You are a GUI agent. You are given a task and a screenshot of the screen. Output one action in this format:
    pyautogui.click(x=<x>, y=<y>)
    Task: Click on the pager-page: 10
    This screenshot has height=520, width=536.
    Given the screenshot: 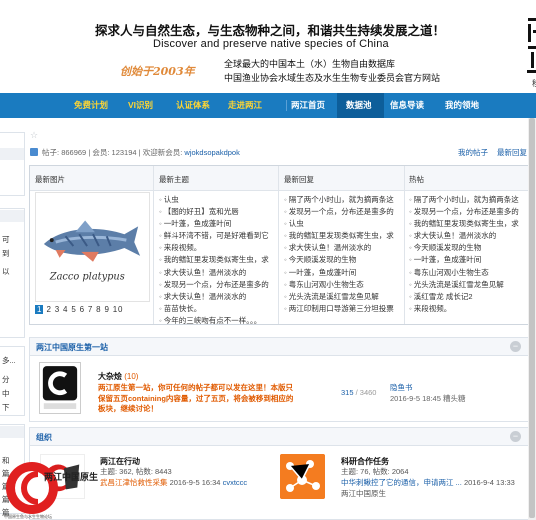 What is the action you would take?
    pyautogui.click(x=118, y=309)
    